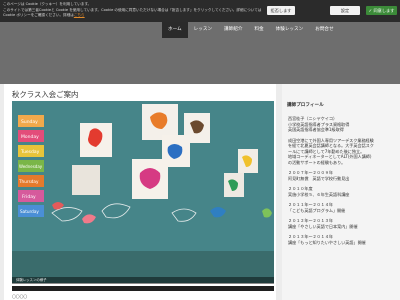 The image size is (400, 300). Describe the element at coordinates (30, 152) in the screenshot. I see `day-card-tuesday: Tuesday` at that location.